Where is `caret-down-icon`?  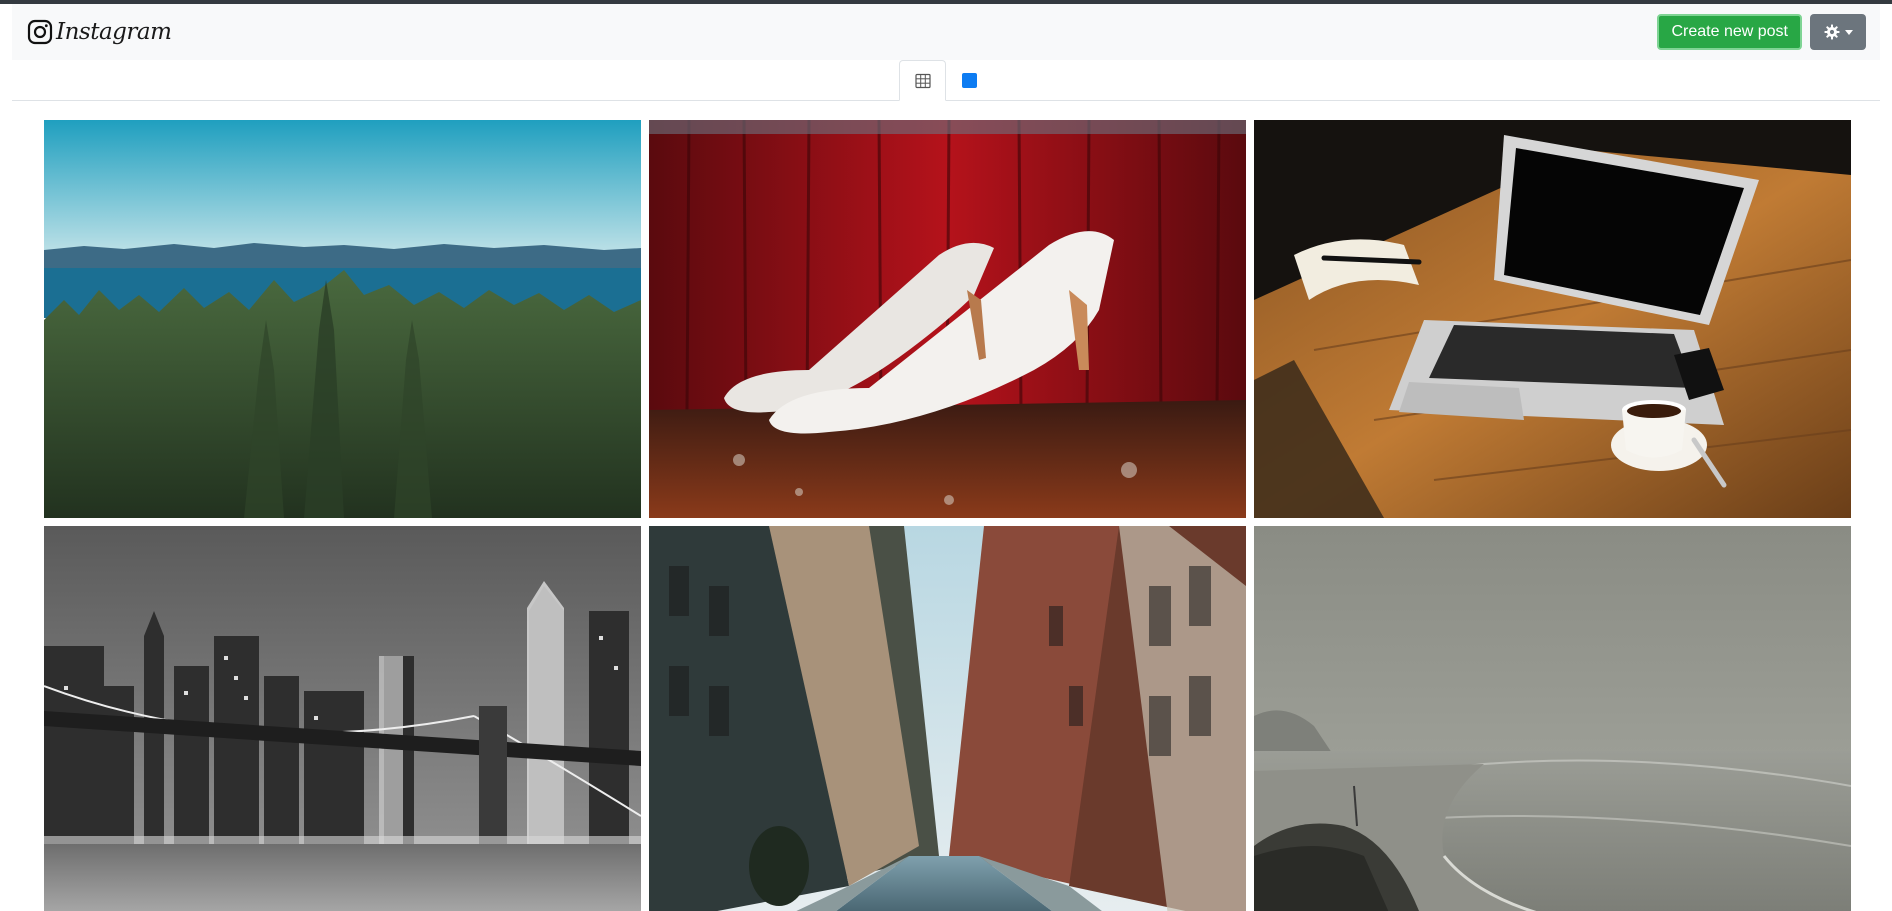 caret-down-icon is located at coordinates (1848, 32).